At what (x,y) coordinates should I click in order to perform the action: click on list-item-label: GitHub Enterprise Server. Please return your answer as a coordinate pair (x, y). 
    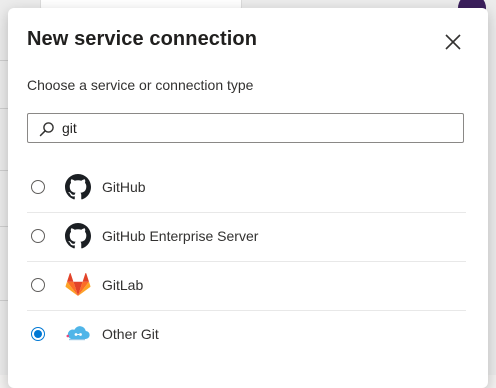
    Looking at the image, I should click on (180, 236).